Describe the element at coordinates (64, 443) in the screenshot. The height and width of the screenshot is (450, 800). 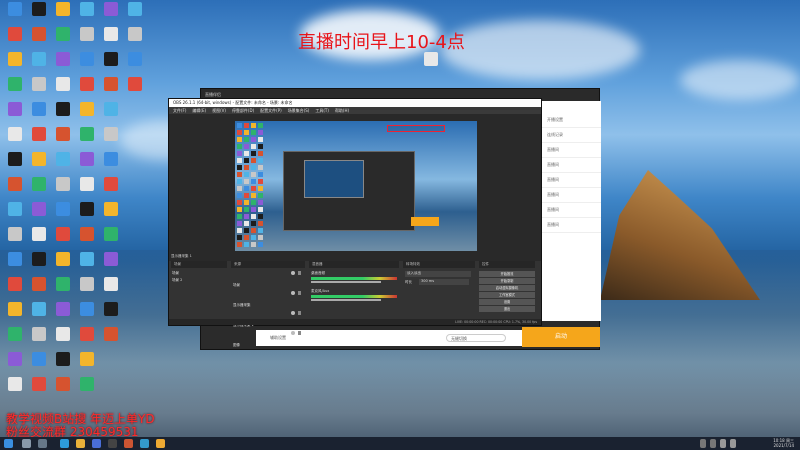
I see `edge-icon` at that location.